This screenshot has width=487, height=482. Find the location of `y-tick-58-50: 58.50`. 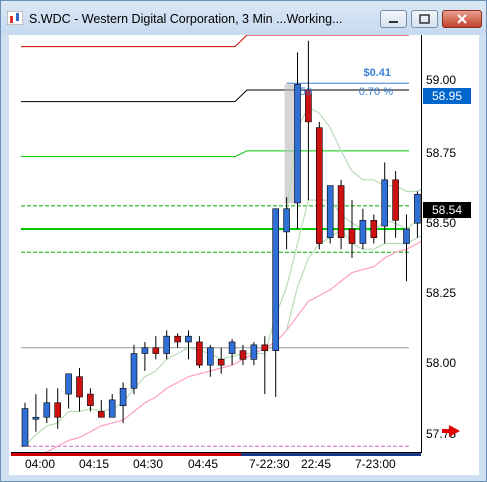

y-tick-58-50: 58.50 is located at coordinates (441, 223).